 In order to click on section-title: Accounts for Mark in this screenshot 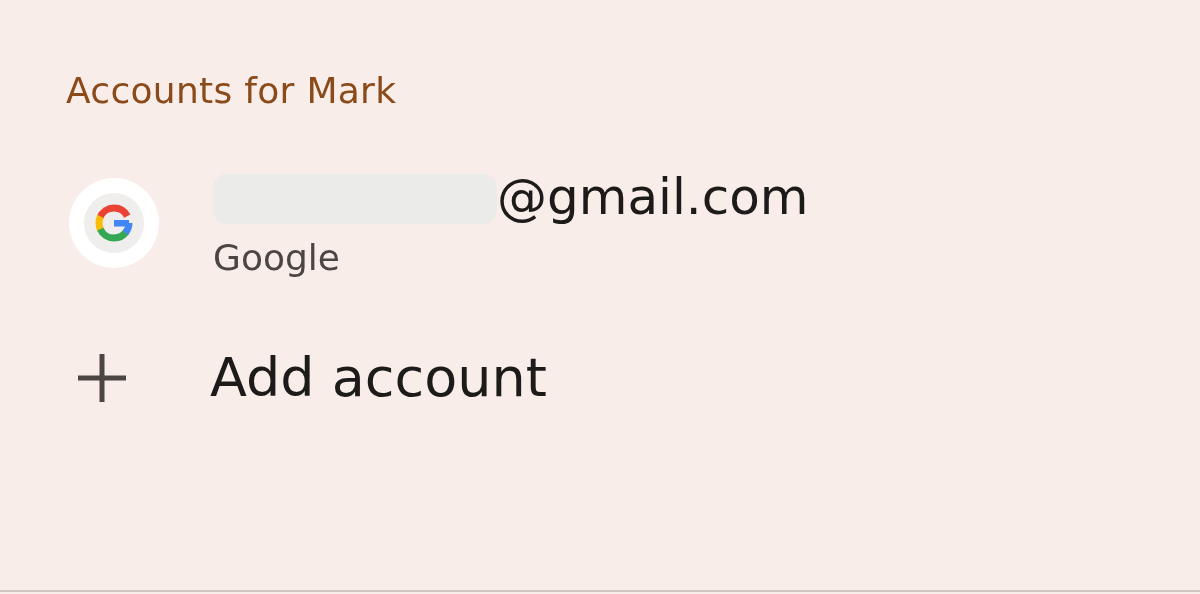, I will do `click(232, 90)`.